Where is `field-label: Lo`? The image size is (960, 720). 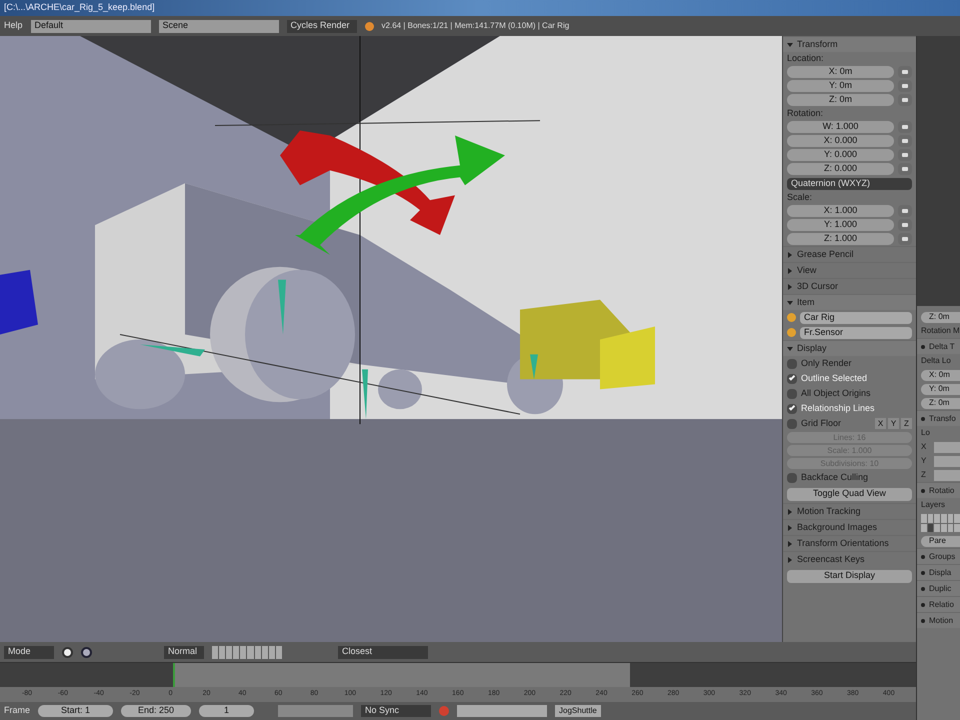 field-label: Lo is located at coordinates (925, 433).